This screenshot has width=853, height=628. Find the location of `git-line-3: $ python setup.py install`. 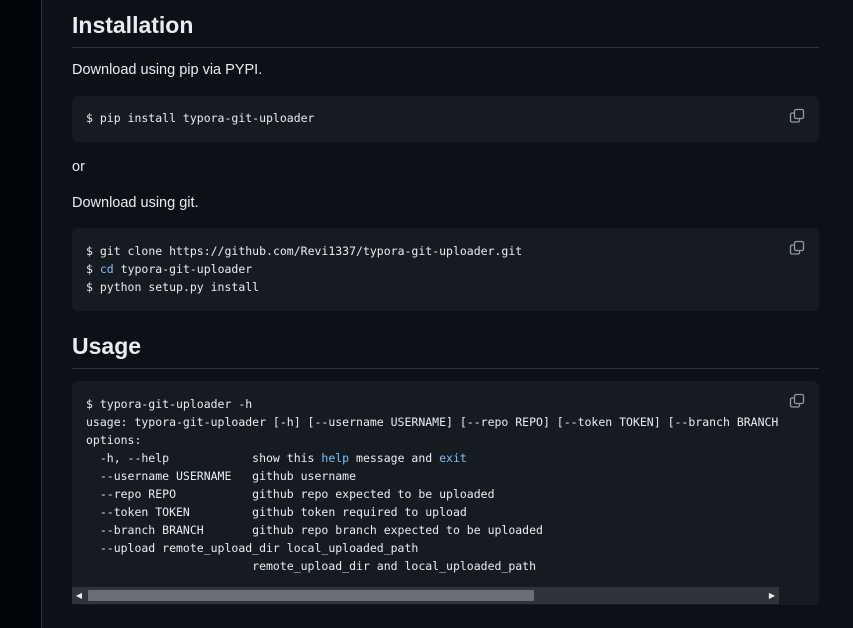

git-line-3: $ python setup.py install is located at coordinates (173, 287).